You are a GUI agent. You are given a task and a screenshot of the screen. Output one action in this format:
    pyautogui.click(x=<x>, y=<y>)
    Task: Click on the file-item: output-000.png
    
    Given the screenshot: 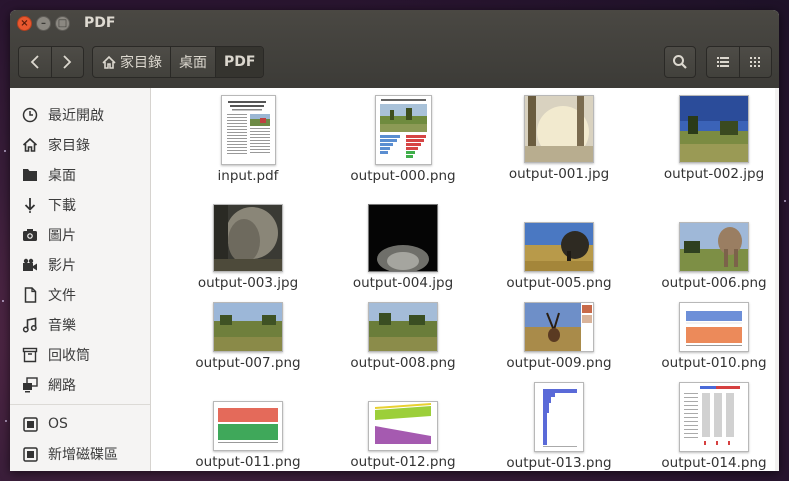 What is the action you would take?
    pyautogui.click(x=403, y=139)
    